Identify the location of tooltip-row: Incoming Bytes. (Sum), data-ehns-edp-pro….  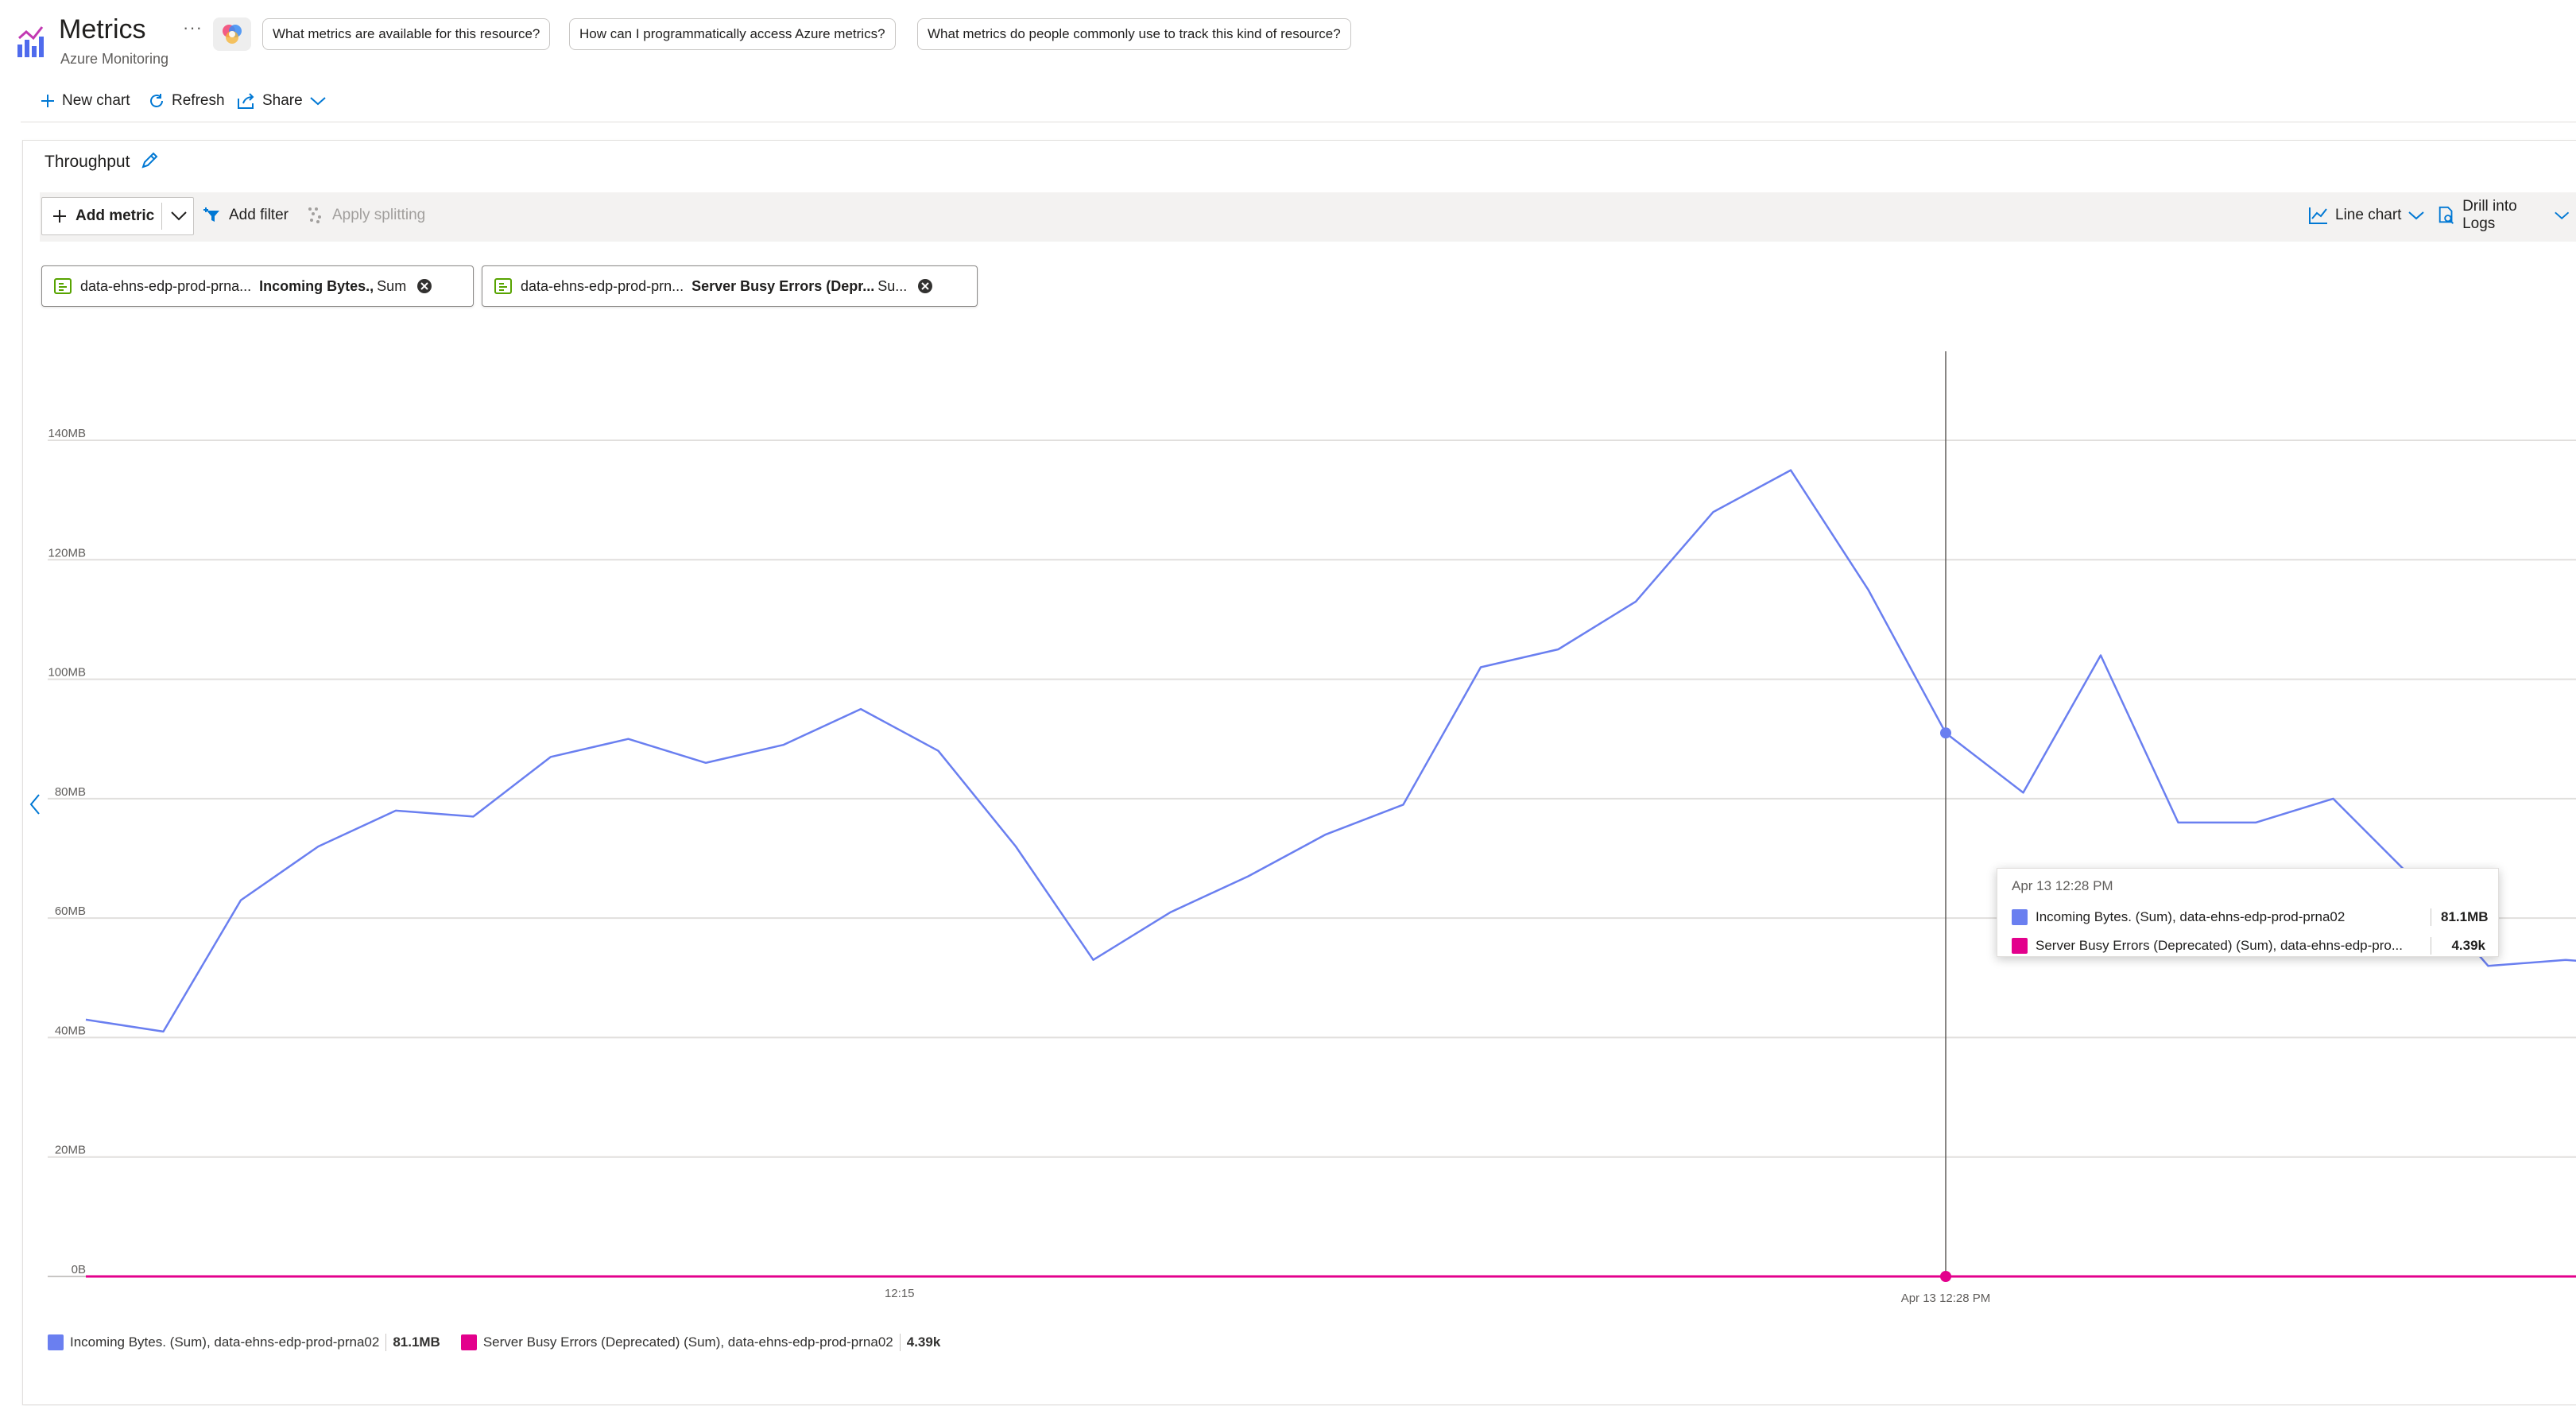
(2250, 917).